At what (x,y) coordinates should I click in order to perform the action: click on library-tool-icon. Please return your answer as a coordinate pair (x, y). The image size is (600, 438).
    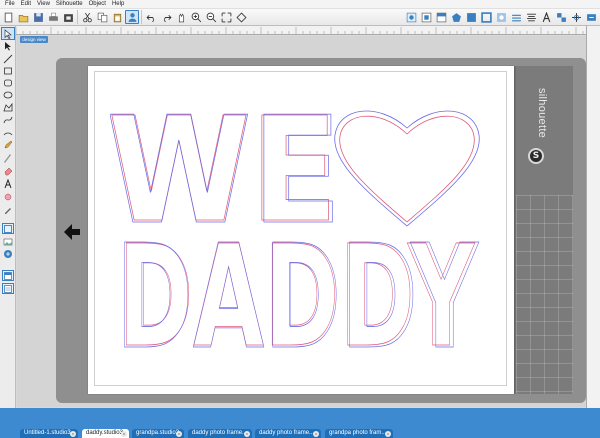
    Looking at the image, I should click on (8, 253).